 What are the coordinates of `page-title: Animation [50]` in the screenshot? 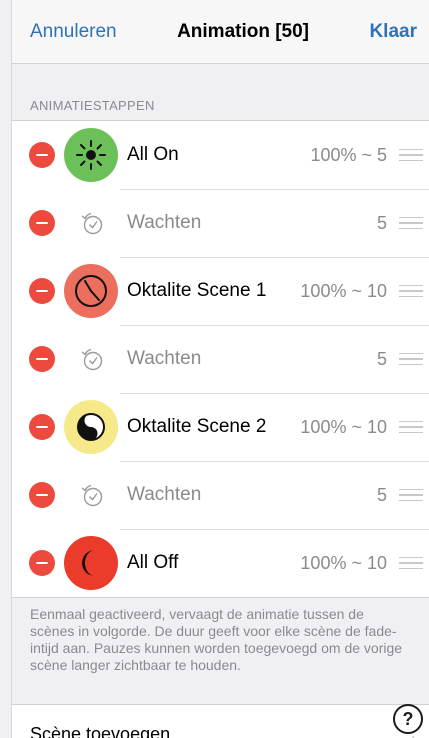 It's located at (243, 31).